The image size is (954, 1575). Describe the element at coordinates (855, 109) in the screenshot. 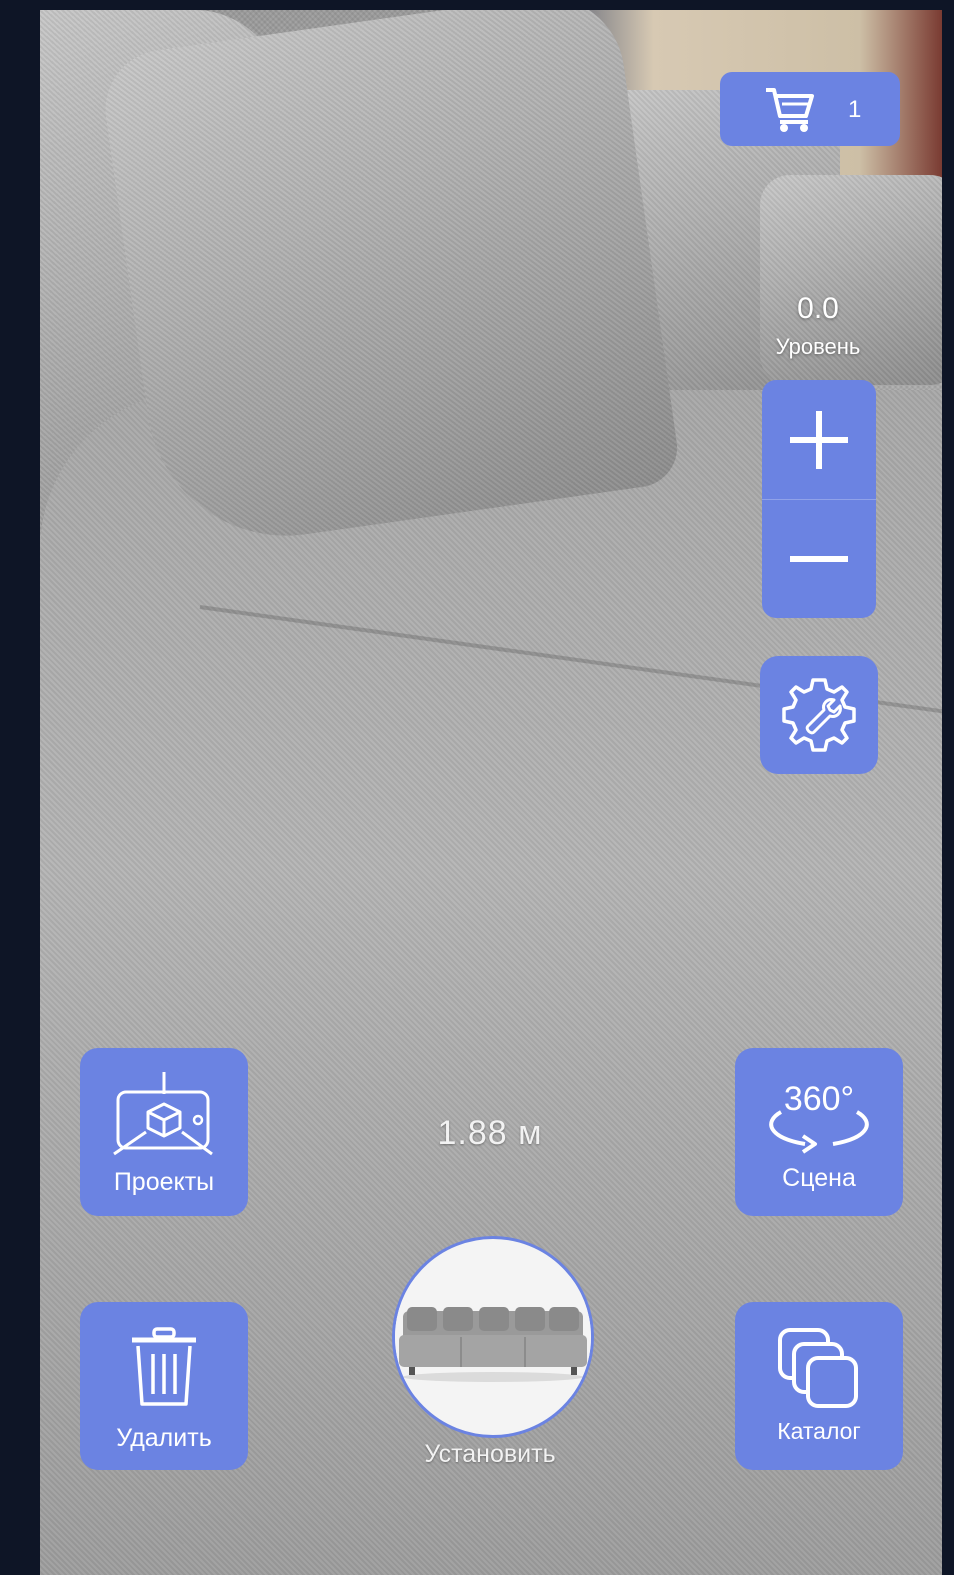

I see `cart-count: 1` at that location.